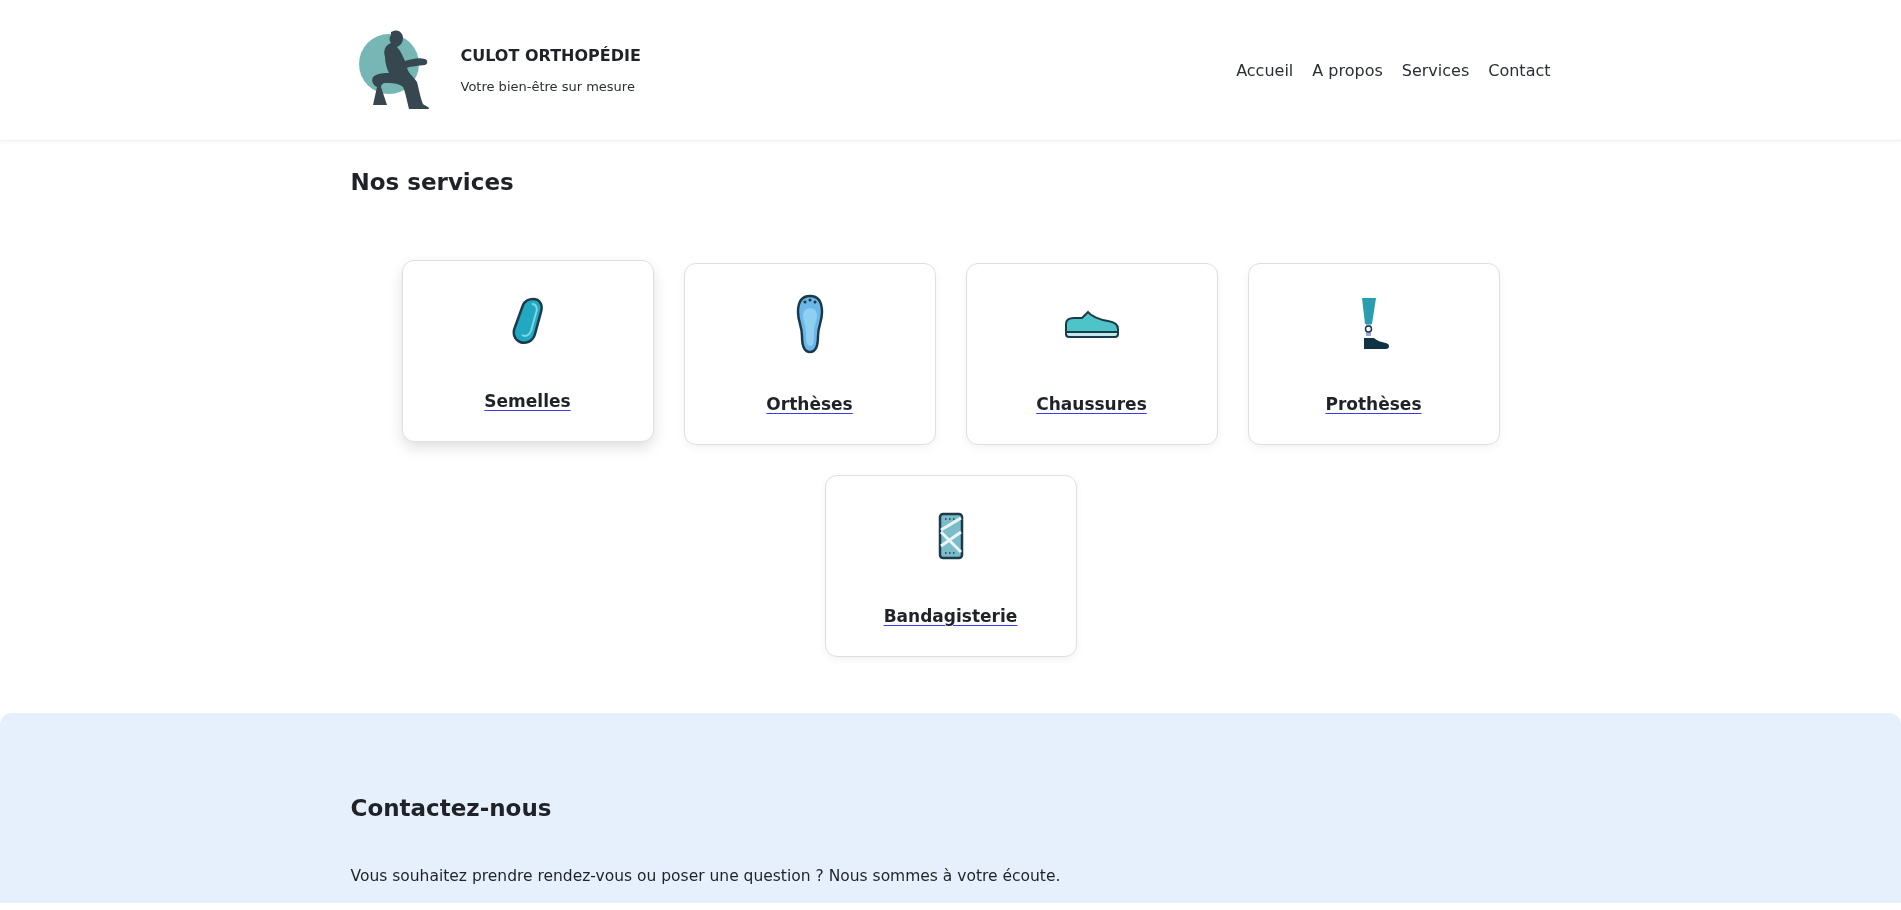 The height and width of the screenshot is (910, 1901). I want to click on contact-text: Vous souhaitez prendre rendez-vous ou poser une question ? Nous sommes à votre écoute., so click(706, 876).